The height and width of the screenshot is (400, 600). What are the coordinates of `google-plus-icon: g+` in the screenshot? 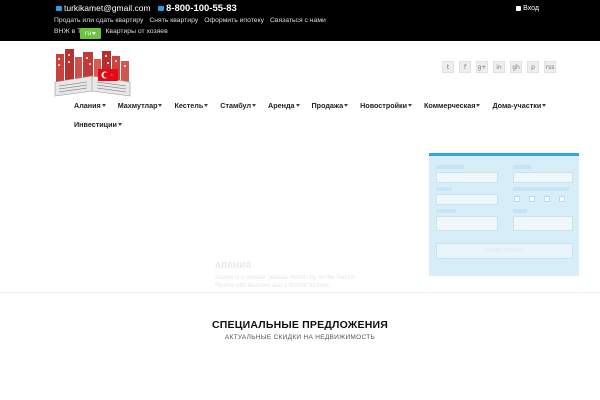 It's located at (482, 67).